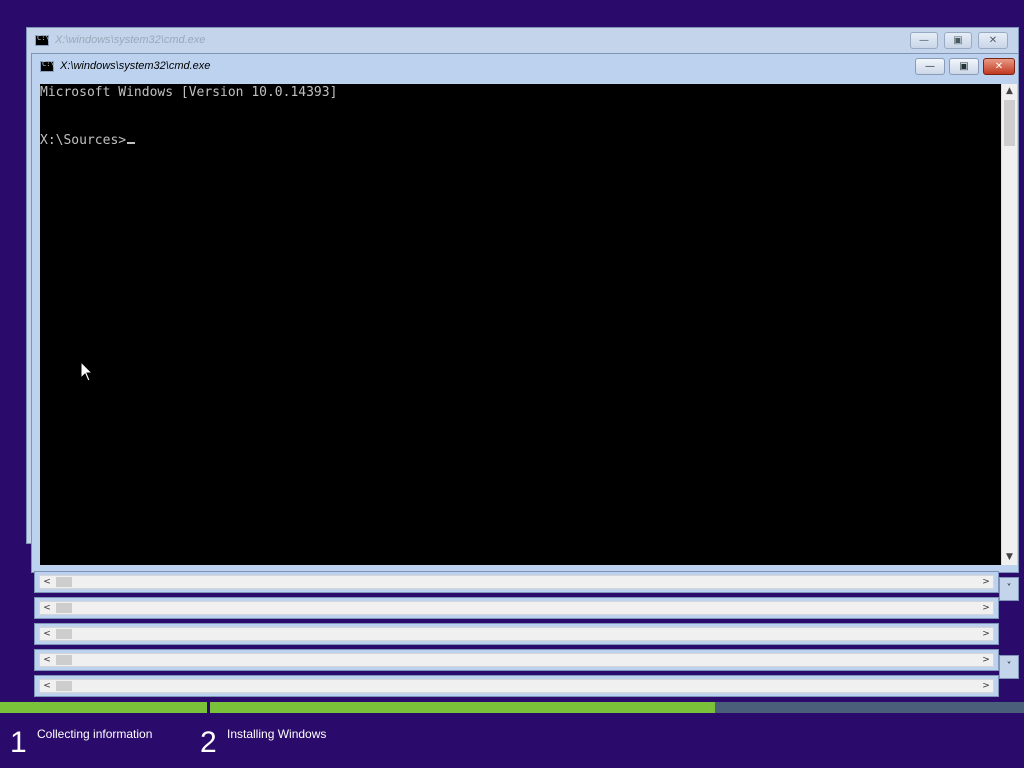 The image size is (1024, 768). I want to click on step2-label: Installing Windows, so click(277, 734).